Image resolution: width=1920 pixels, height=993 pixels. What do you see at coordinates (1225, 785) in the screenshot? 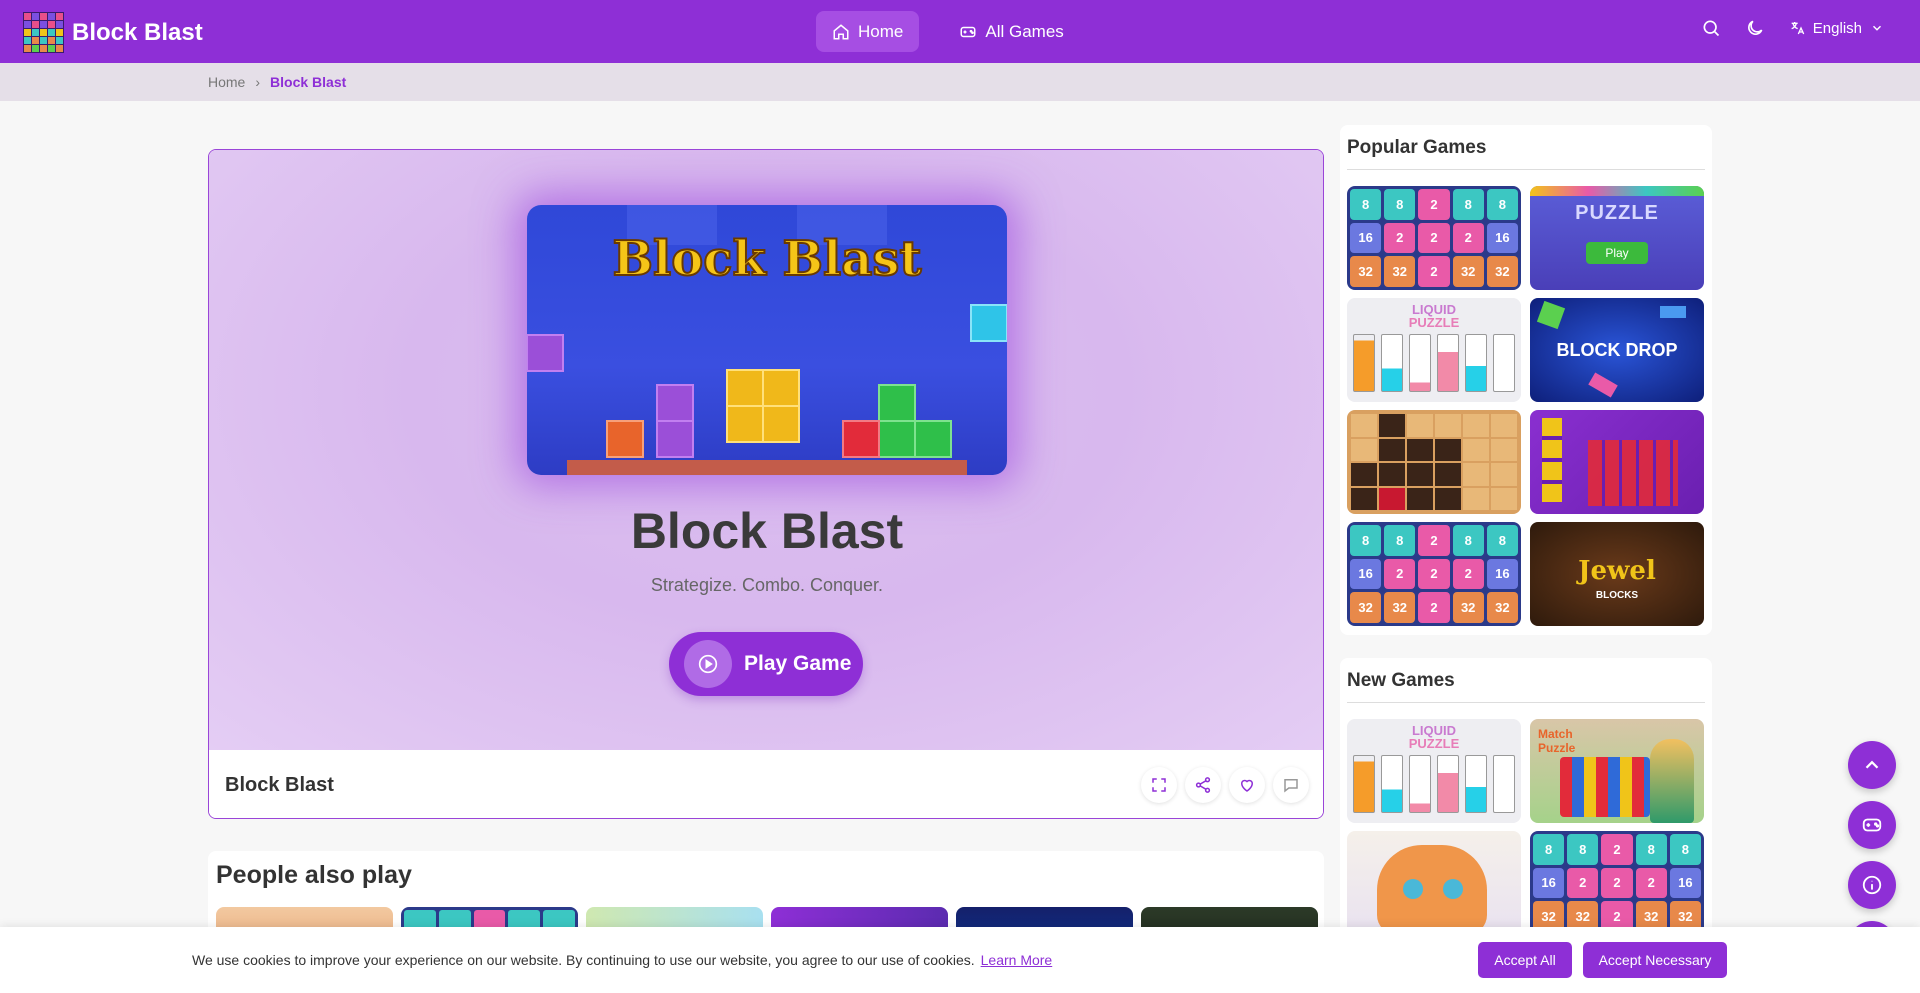
I see `game-tools` at bounding box center [1225, 785].